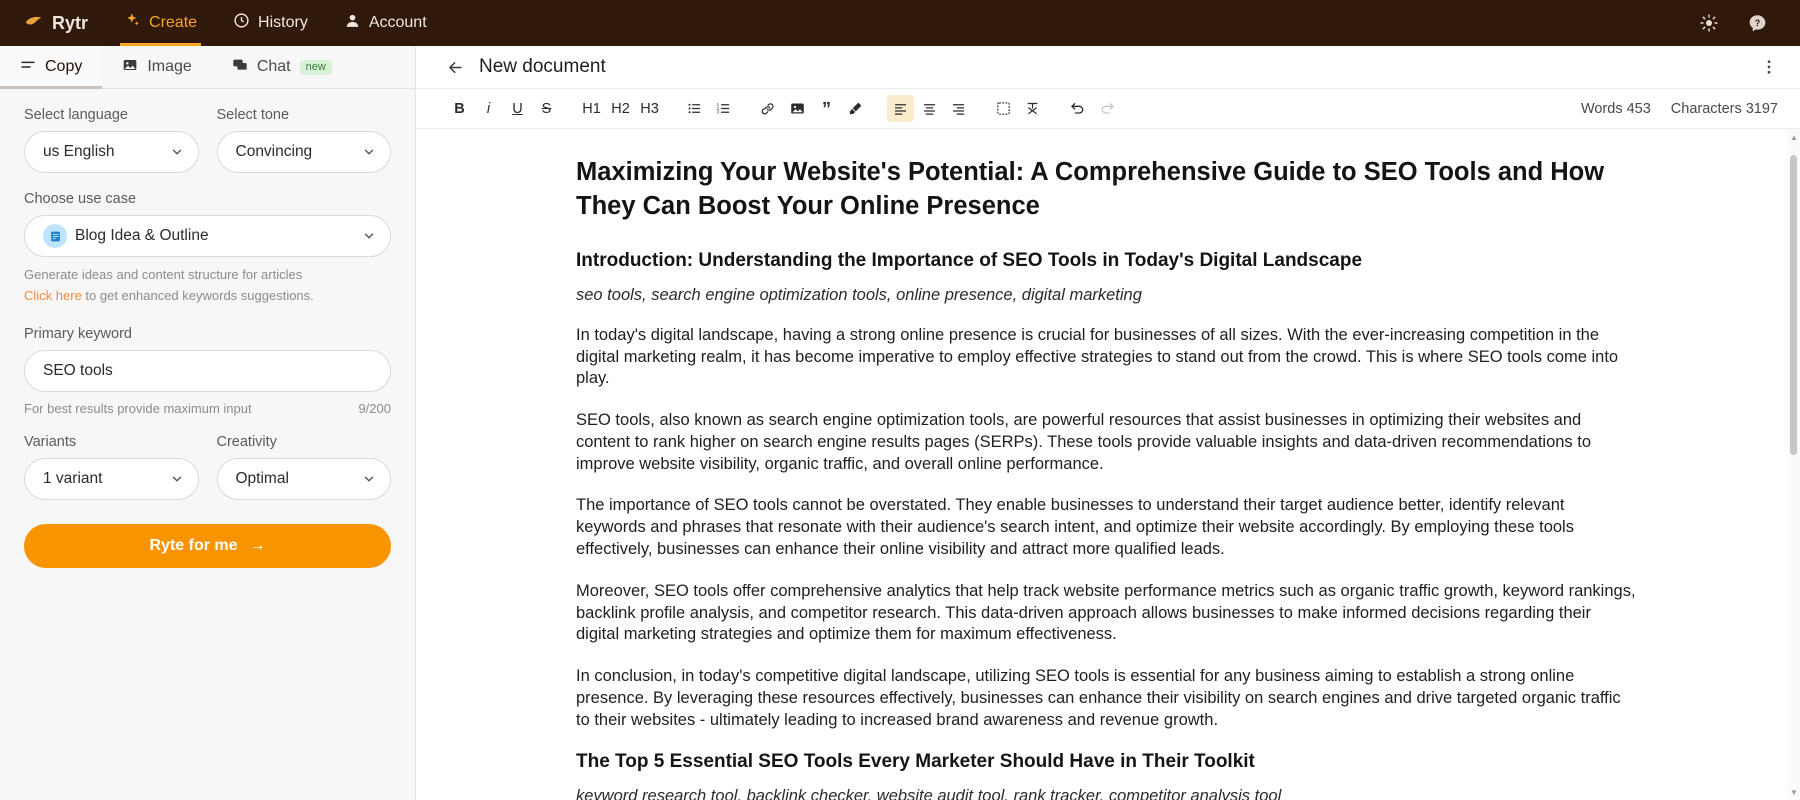 This screenshot has width=1800, height=800. Describe the element at coordinates (620, 108) in the screenshot. I see `heading-2-button: H2` at that location.